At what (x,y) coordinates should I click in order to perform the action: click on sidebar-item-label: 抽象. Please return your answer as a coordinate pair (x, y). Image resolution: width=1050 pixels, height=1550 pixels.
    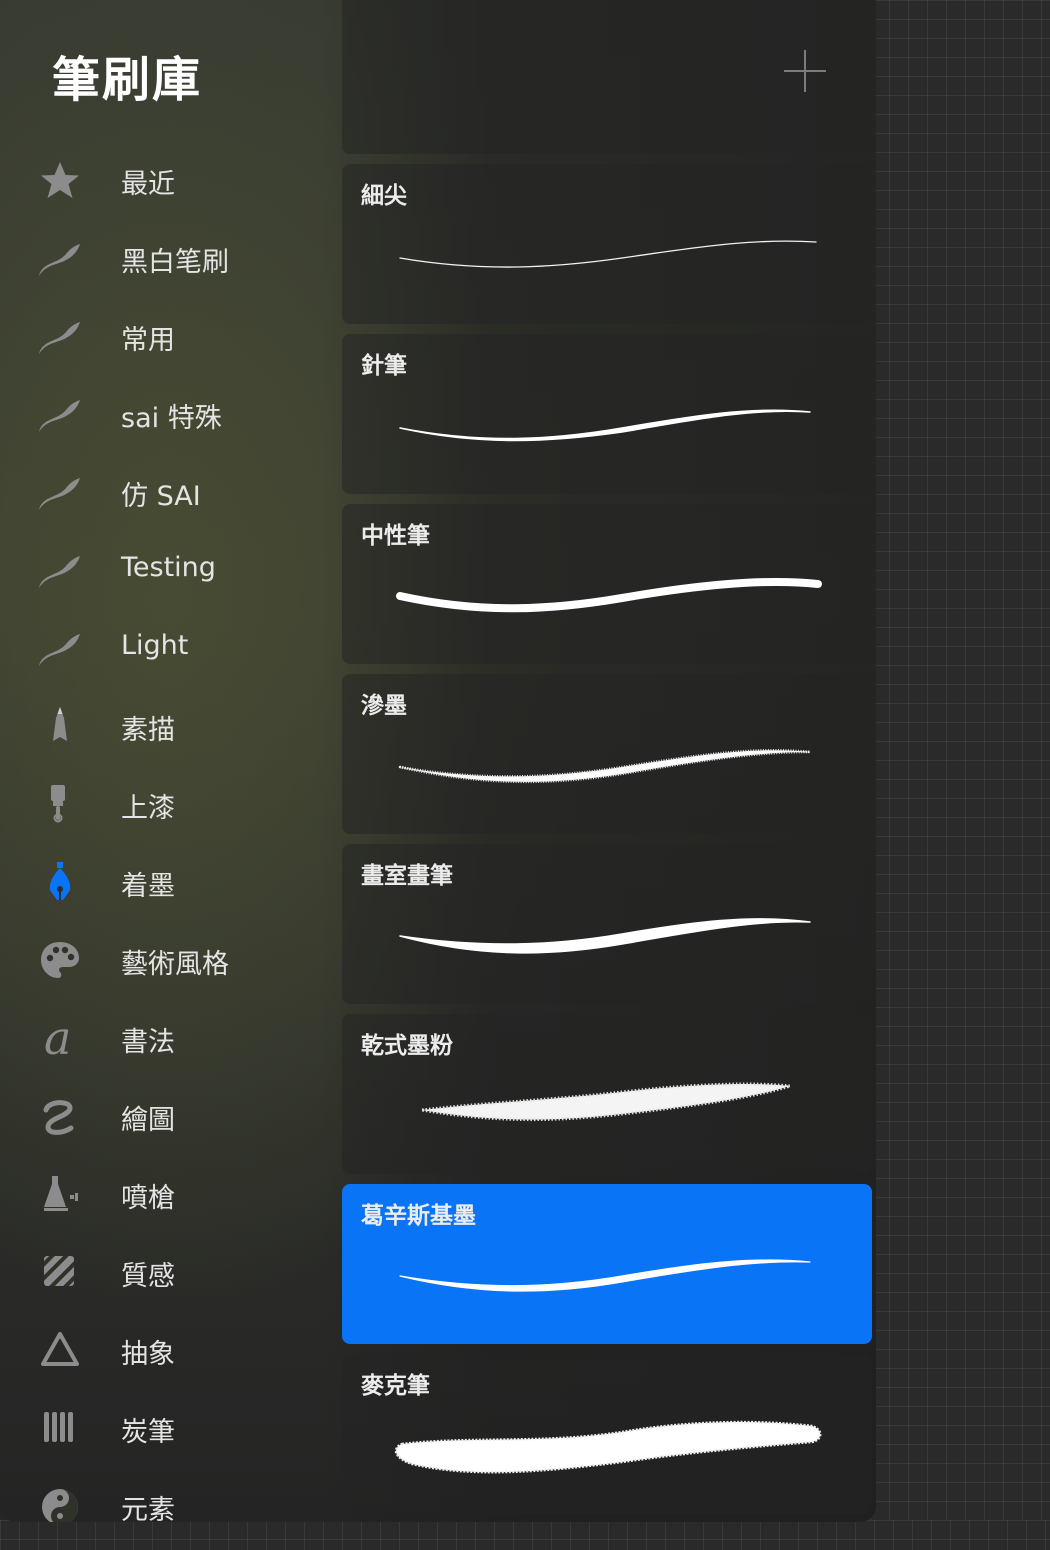
    Looking at the image, I should click on (148, 1354).